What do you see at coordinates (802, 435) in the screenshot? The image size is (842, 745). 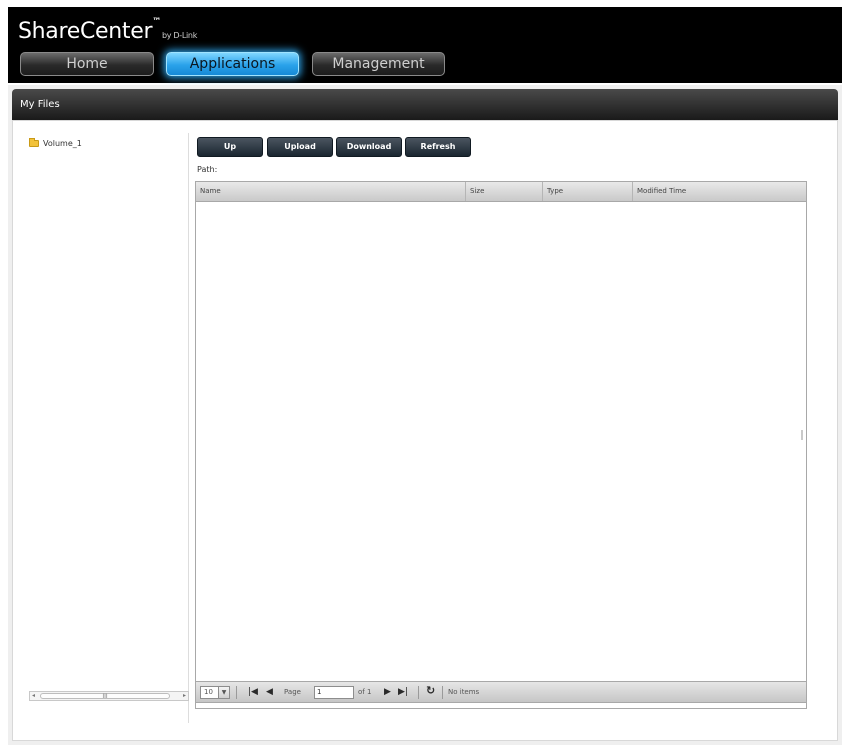 I see `grid-scroll-indicator` at bounding box center [802, 435].